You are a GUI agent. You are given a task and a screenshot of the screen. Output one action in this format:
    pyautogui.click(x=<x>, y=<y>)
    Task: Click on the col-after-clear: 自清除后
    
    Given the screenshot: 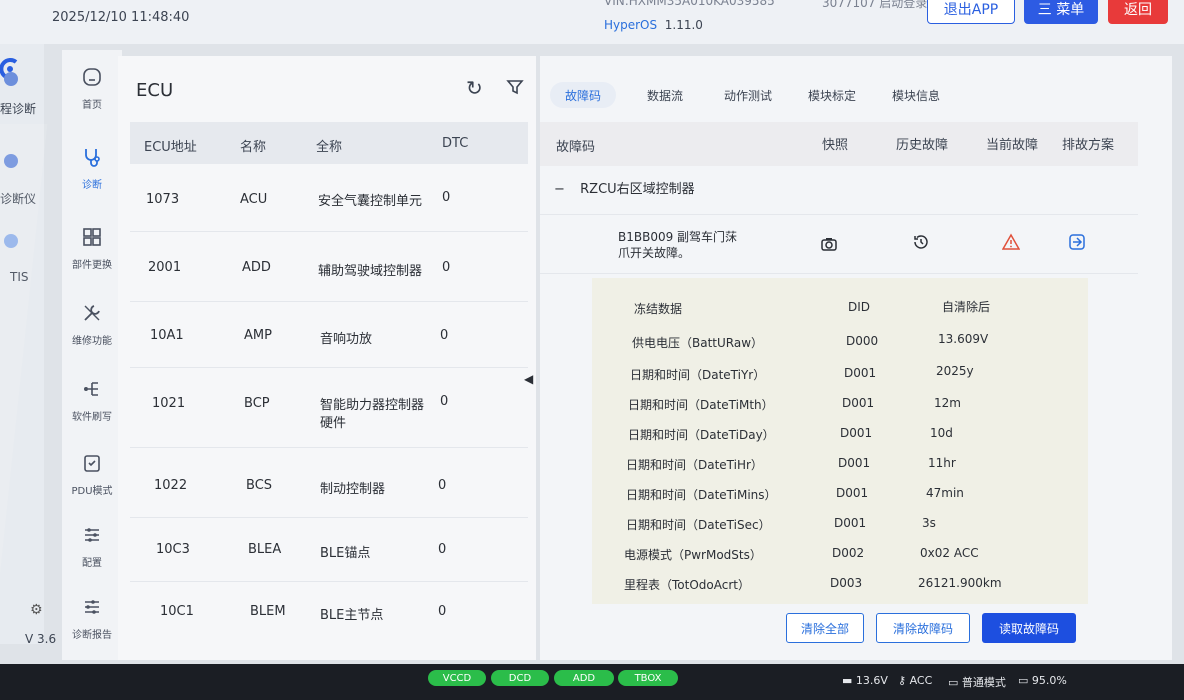 What is the action you would take?
    pyautogui.click(x=966, y=307)
    